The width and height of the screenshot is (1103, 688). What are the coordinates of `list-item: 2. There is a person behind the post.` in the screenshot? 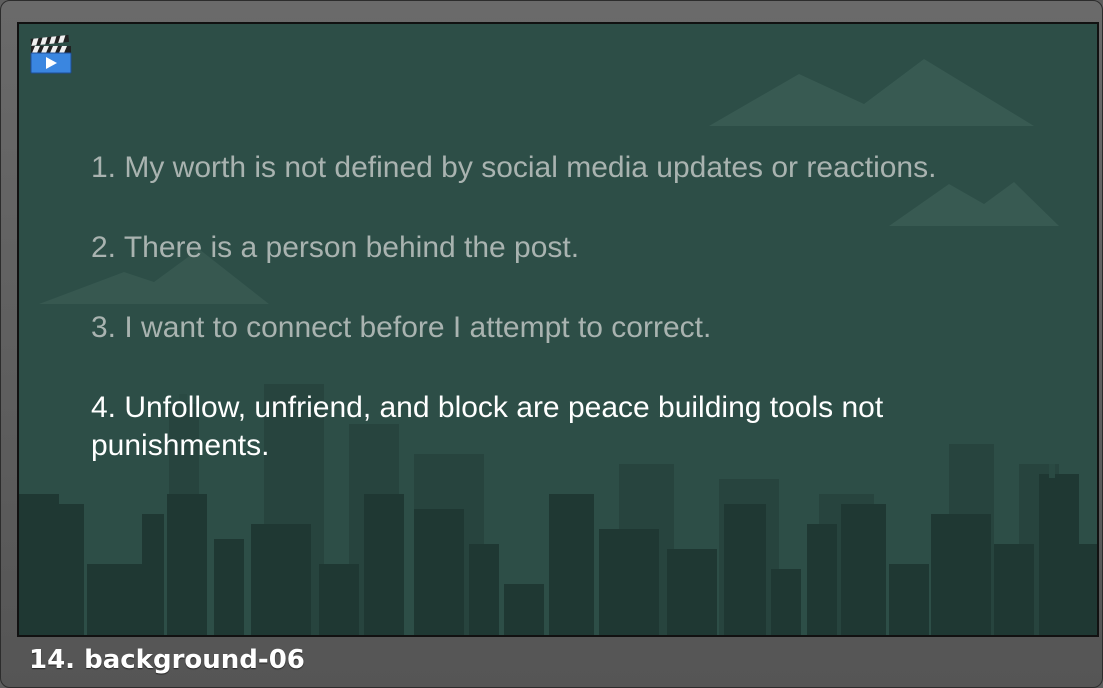 It's located at (335, 247).